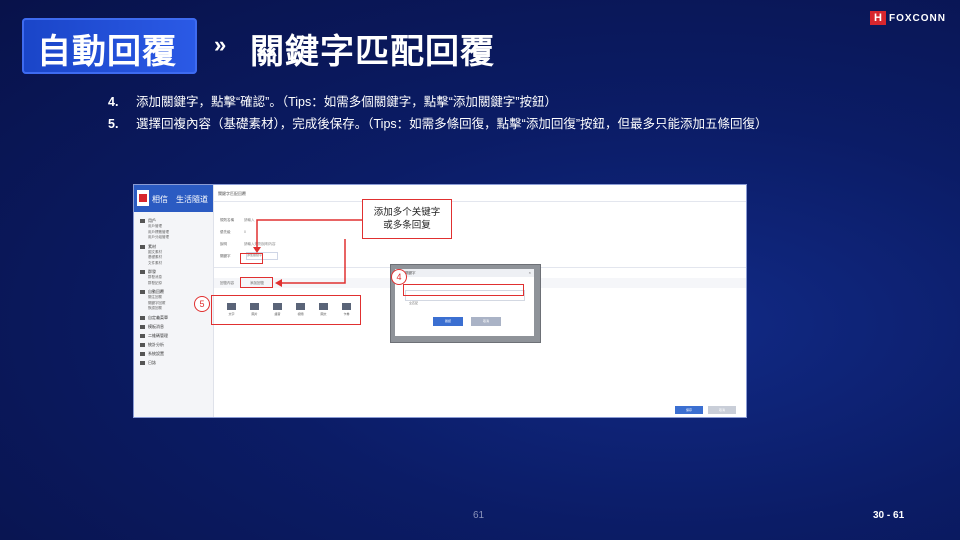  I want to click on step-marker-4: 4, so click(399, 277).